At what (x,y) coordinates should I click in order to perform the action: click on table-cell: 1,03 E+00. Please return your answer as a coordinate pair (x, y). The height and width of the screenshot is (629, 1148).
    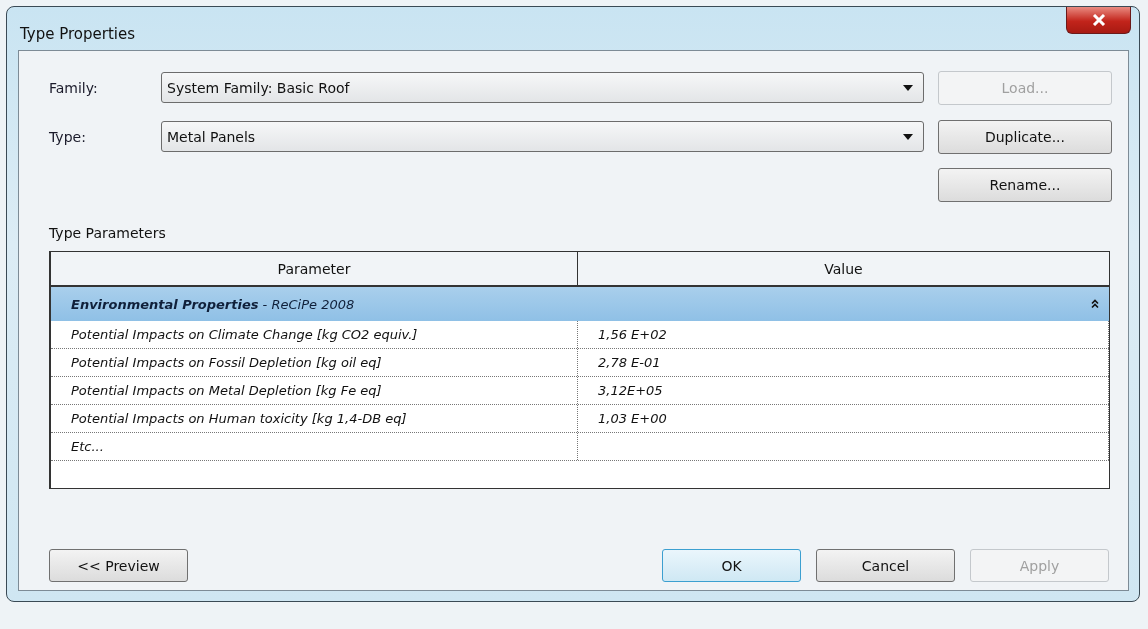
    Looking at the image, I should click on (843, 418).